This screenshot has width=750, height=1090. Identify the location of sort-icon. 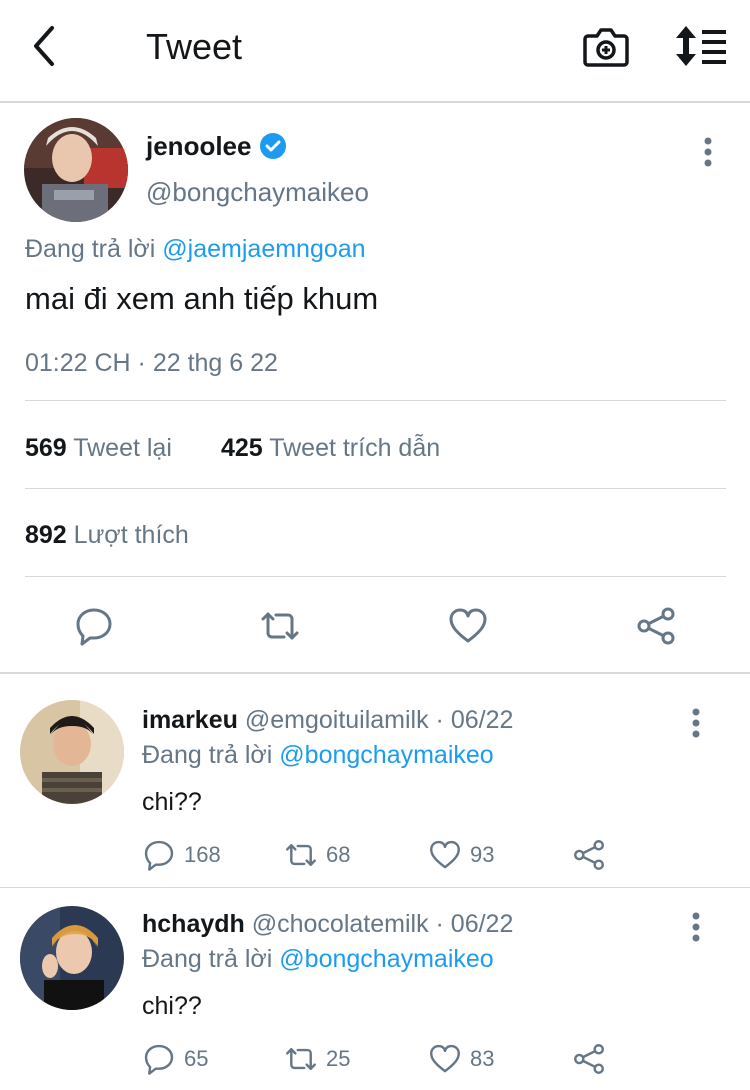
(702, 46).